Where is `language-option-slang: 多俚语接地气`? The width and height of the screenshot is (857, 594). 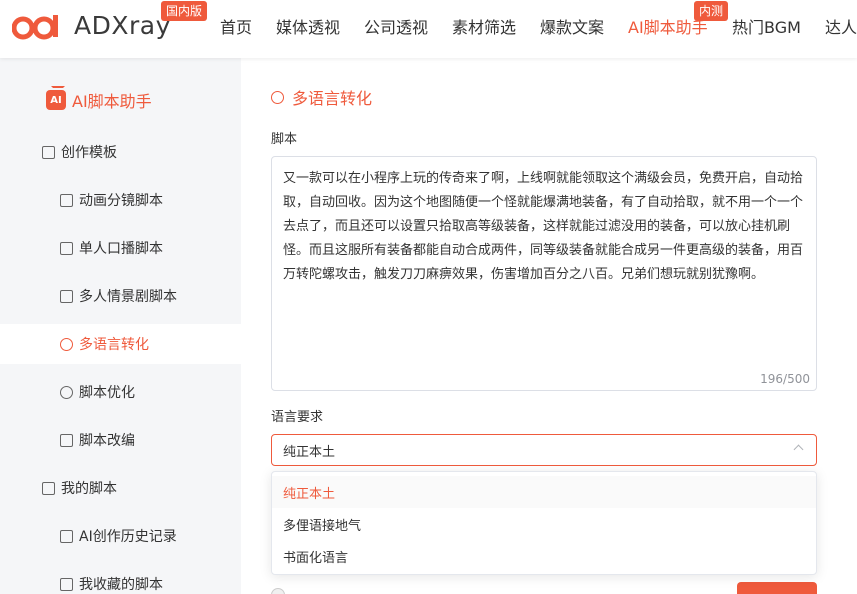
language-option-slang: 多俚语接地气 is located at coordinates (544, 524).